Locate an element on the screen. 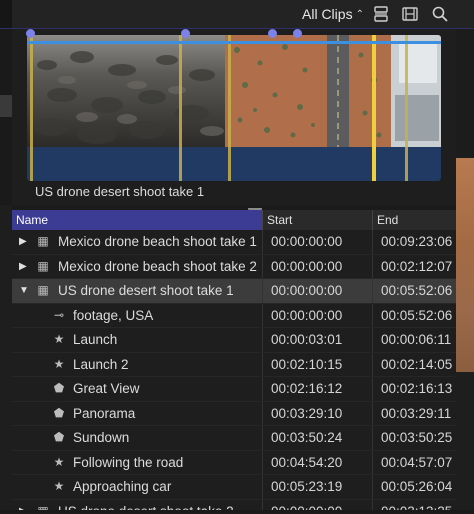 This screenshot has height=514, width=474. row-name: Panorama is located at coordinates (104, 413).